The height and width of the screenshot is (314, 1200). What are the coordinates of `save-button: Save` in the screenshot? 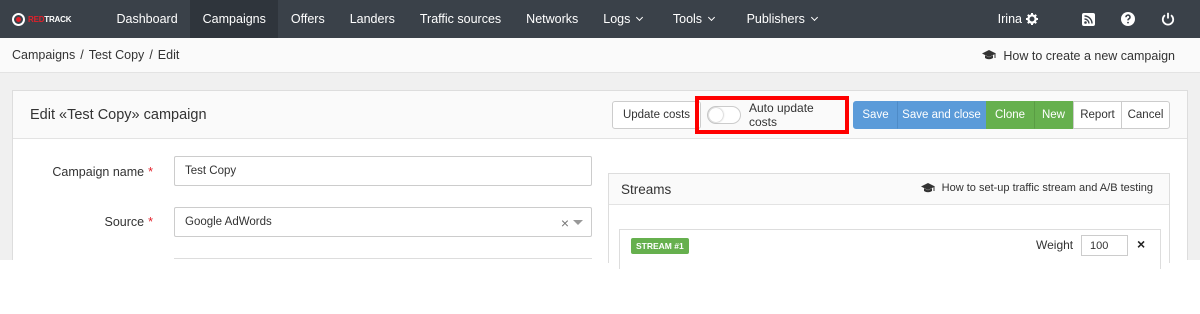 It's located at (875, 115).